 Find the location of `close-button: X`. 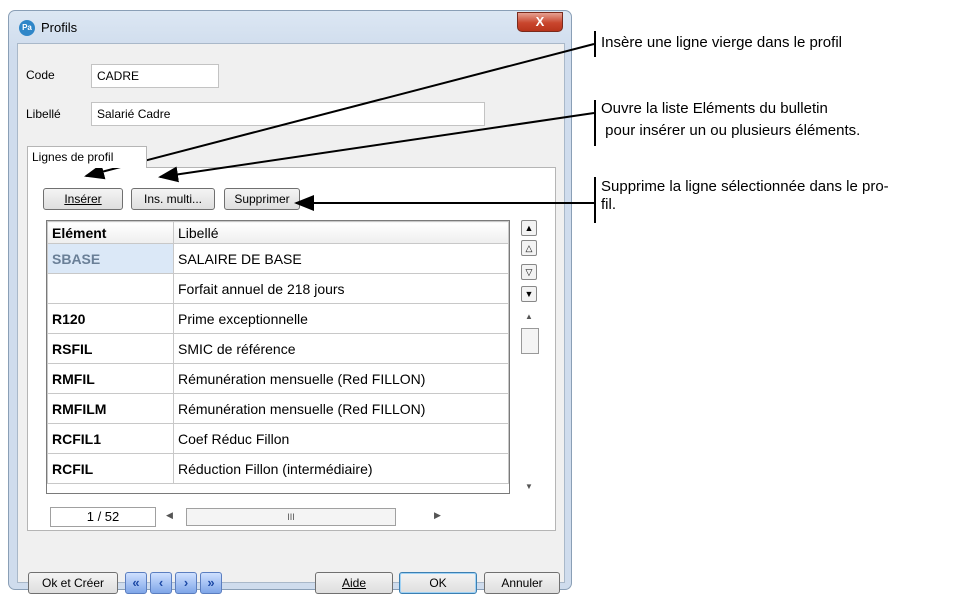

close-button: X is located at coordinates (540, 22).